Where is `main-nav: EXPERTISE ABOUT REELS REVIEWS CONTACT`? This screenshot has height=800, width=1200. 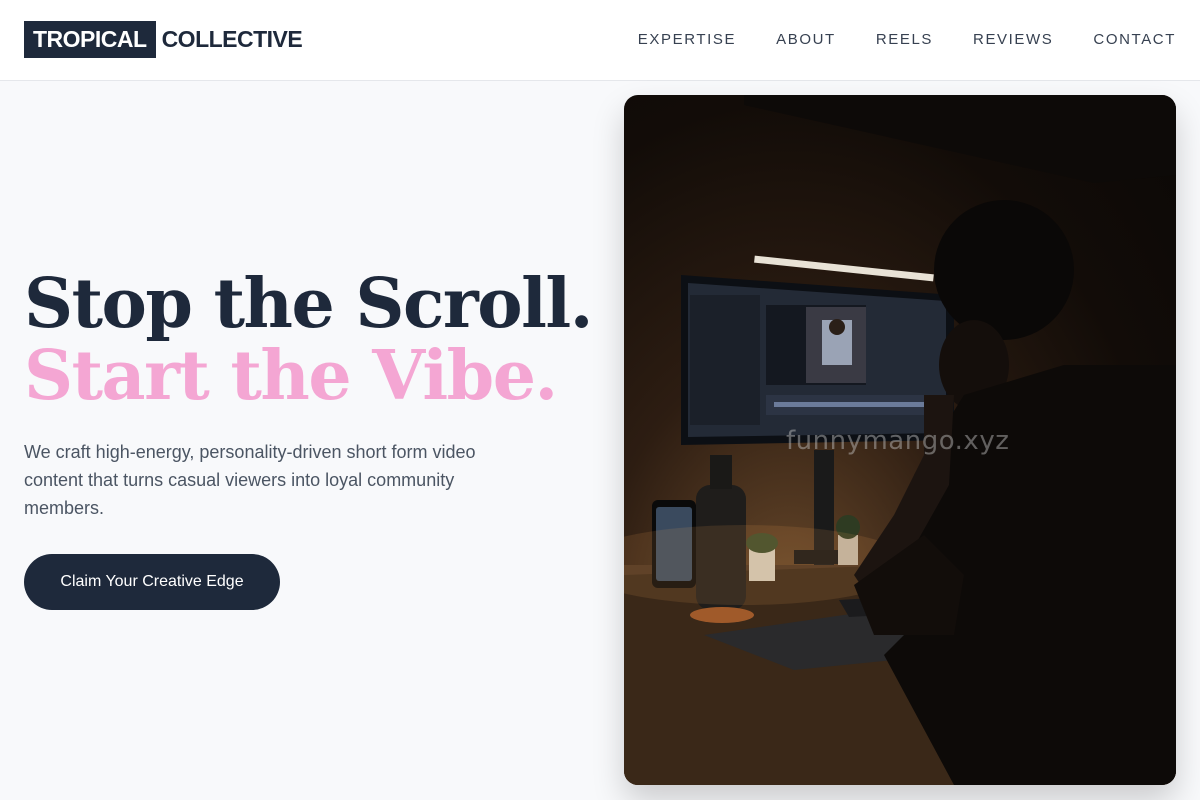 main-nav: EXPERTISE ABOUT REELS REVIEWS CONTACT is located at coordinates (907, 40).